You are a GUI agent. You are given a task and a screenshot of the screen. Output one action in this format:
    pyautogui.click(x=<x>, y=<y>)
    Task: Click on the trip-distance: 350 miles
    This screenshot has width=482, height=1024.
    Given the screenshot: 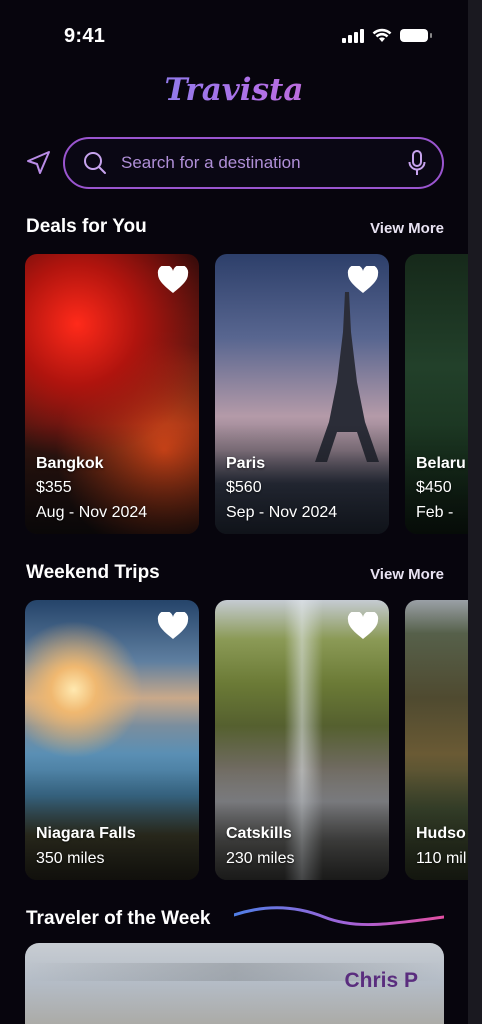 What is the action you would take?
    pyautogui.click(x=70, y=858)
    